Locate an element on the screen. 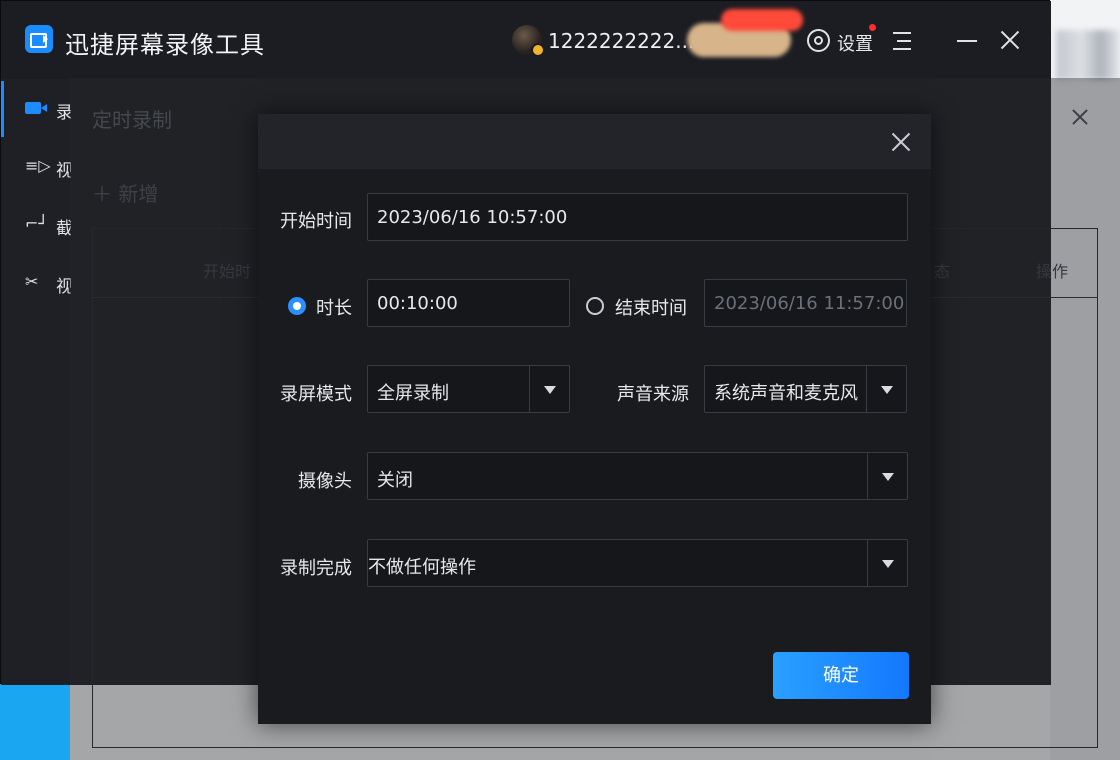  settings-button: 设置 is located at coordinates (855, 43).